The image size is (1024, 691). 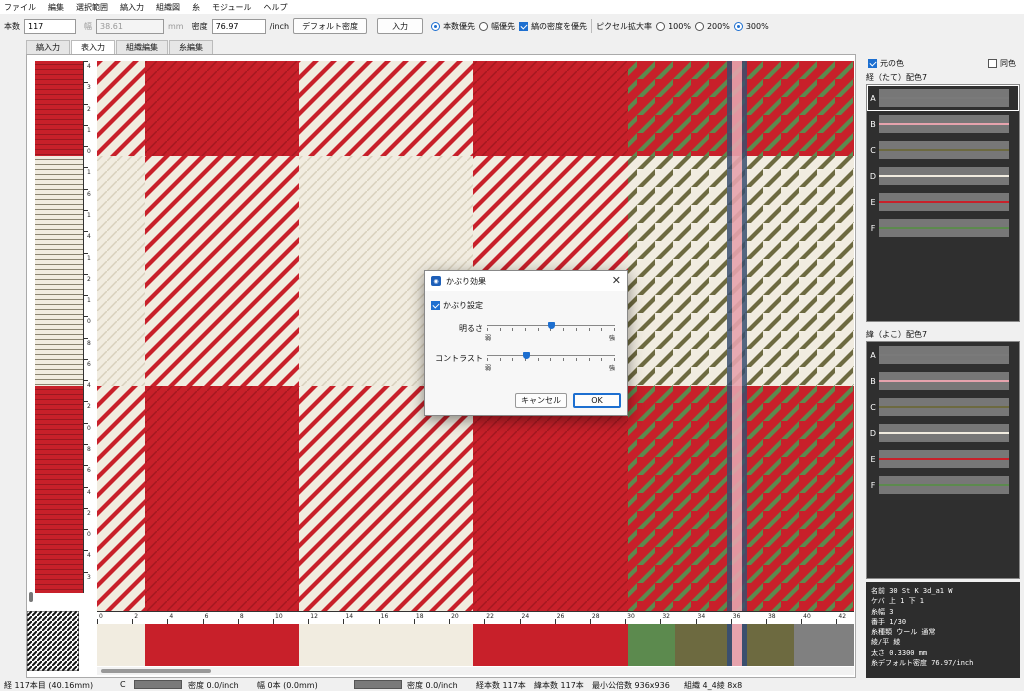 I want to click on weft-color-f-bar, so click(x=944, y=485).